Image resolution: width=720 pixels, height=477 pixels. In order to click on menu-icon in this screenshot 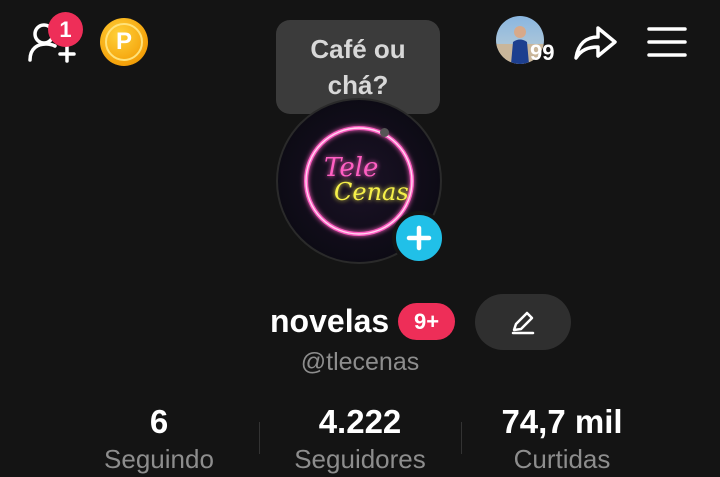, I will do `click(667, 42)`.